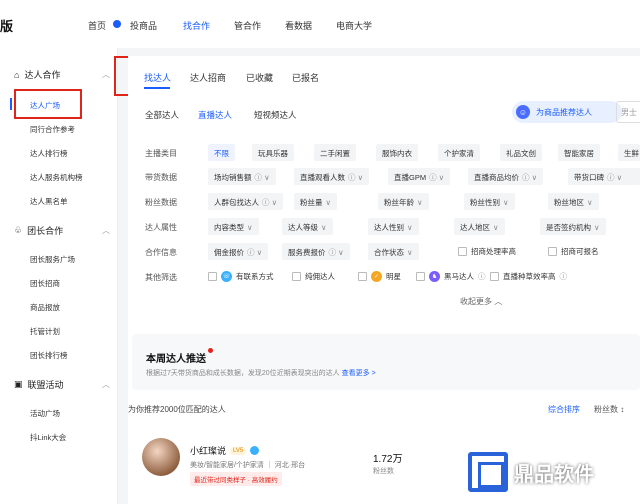 Image resolution: width=640 pixels, height=504 pixels. I want to click on new-dot-icon, so click(210, 350).